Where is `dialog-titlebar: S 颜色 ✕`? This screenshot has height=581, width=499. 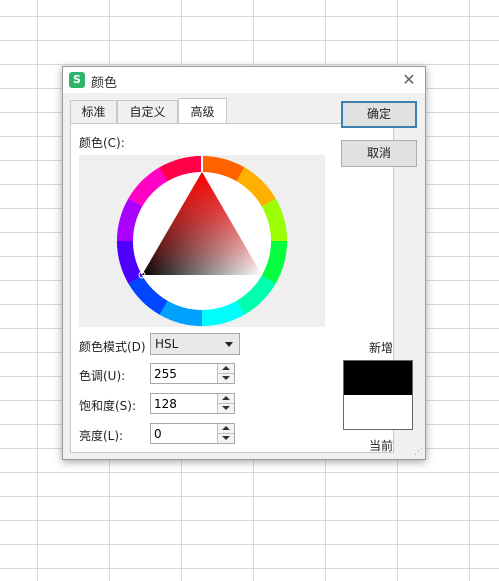
dialog-titlebar: S 颜色 ✕ is located at coordinates (244, 80).